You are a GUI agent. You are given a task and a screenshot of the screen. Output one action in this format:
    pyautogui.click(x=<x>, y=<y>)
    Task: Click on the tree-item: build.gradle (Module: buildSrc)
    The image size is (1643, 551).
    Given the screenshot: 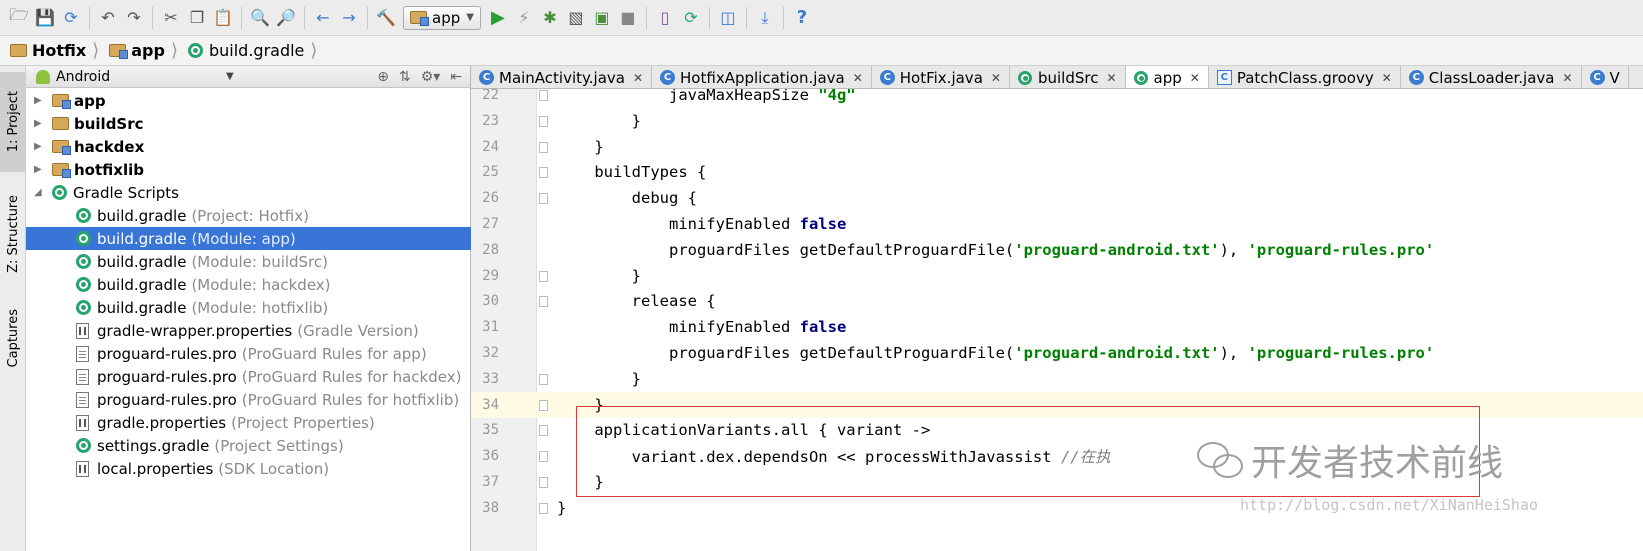 What is the action you would take?
    pyautogui.click(x=248, y=261)
    